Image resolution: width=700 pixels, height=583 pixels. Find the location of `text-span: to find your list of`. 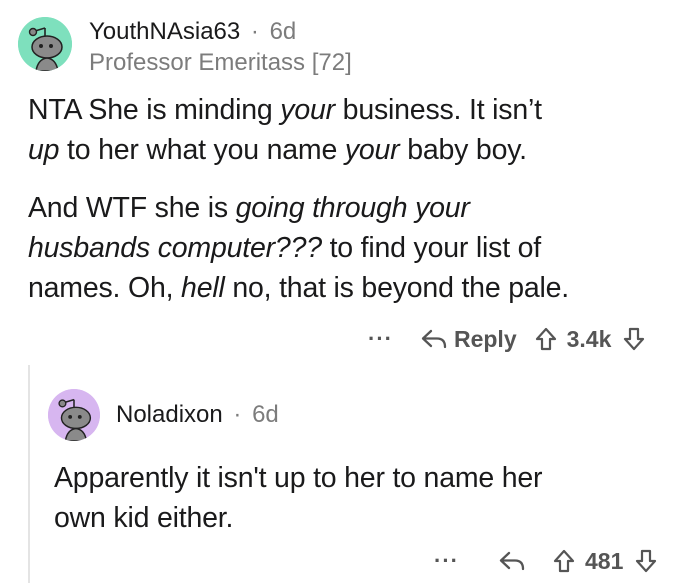

text-span: to find your list of is located at coordinates (431, 248).